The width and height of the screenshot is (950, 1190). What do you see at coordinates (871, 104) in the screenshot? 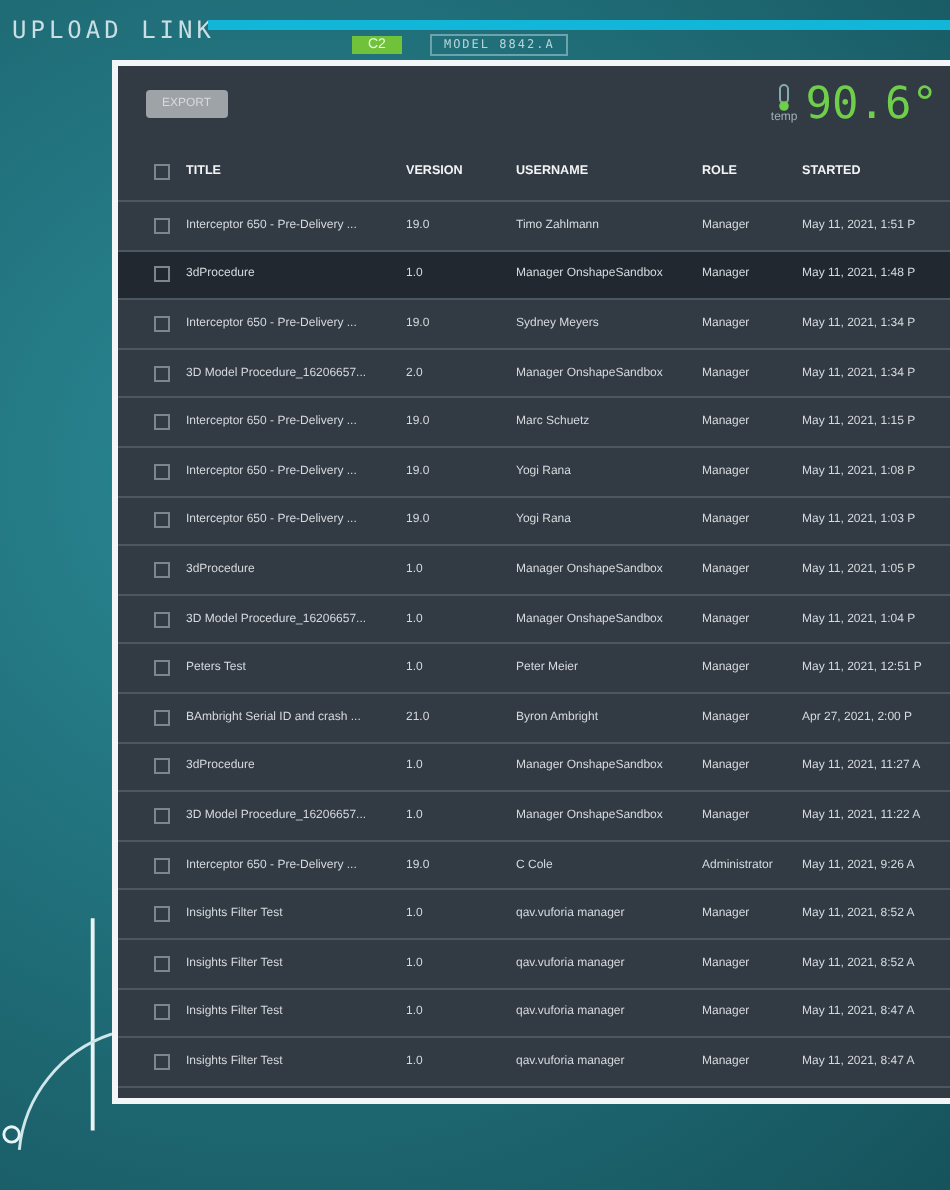
I see `temperature-reading: 90.6°` at bounding box center [871, 104].